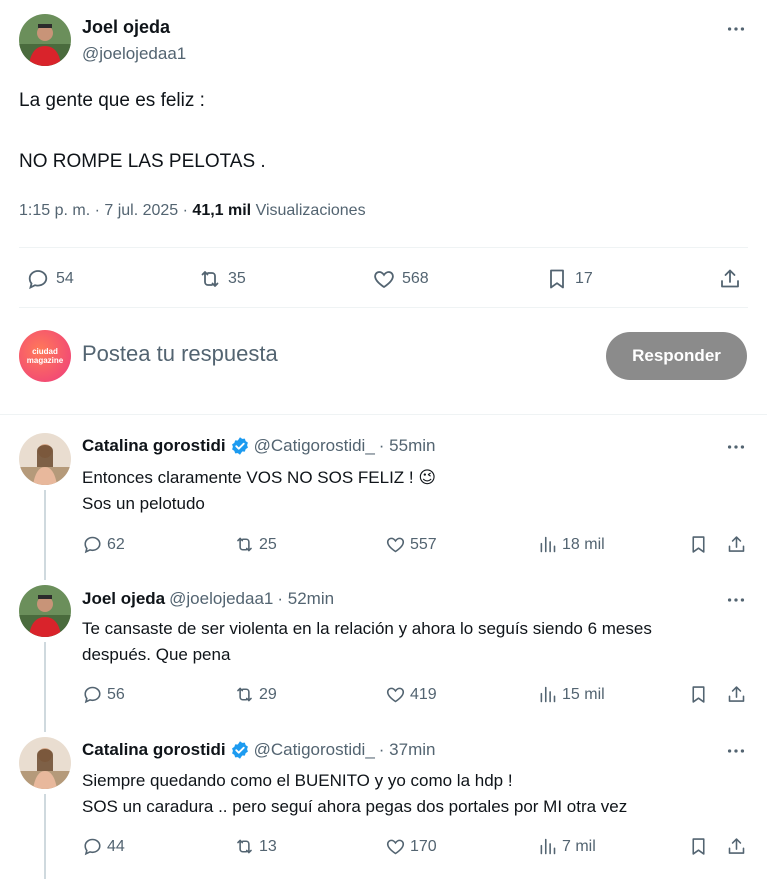  I want to click on reply-count: 62, so click(116, 544).